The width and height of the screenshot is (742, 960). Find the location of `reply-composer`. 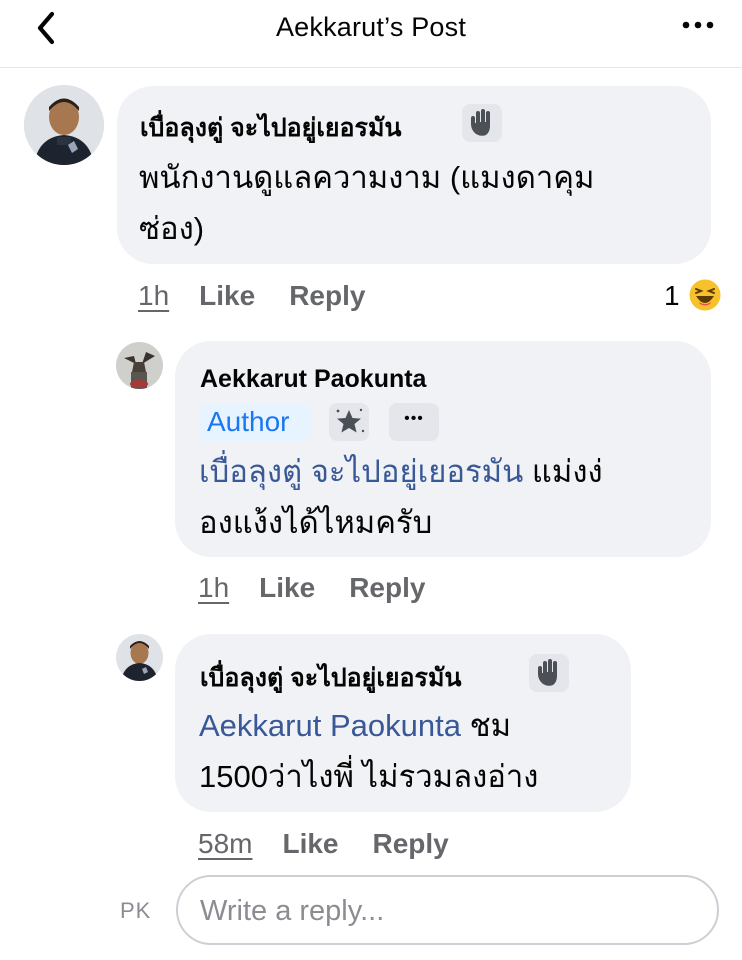

reply-composer is located at coordinates (447, 910).